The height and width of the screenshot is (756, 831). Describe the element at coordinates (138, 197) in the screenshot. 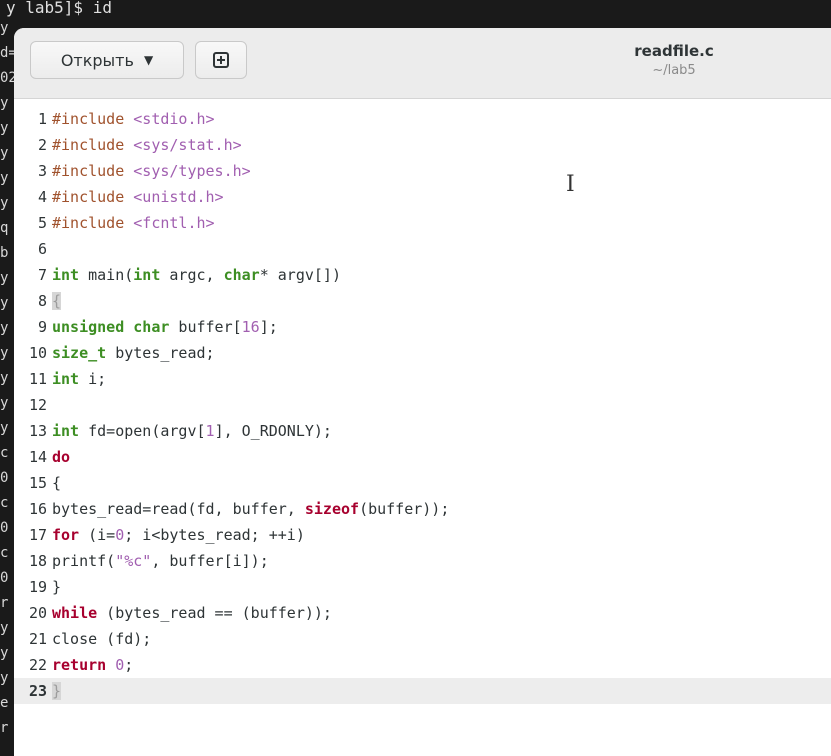

I see `line-text: #include <unistd.h>` at that location.